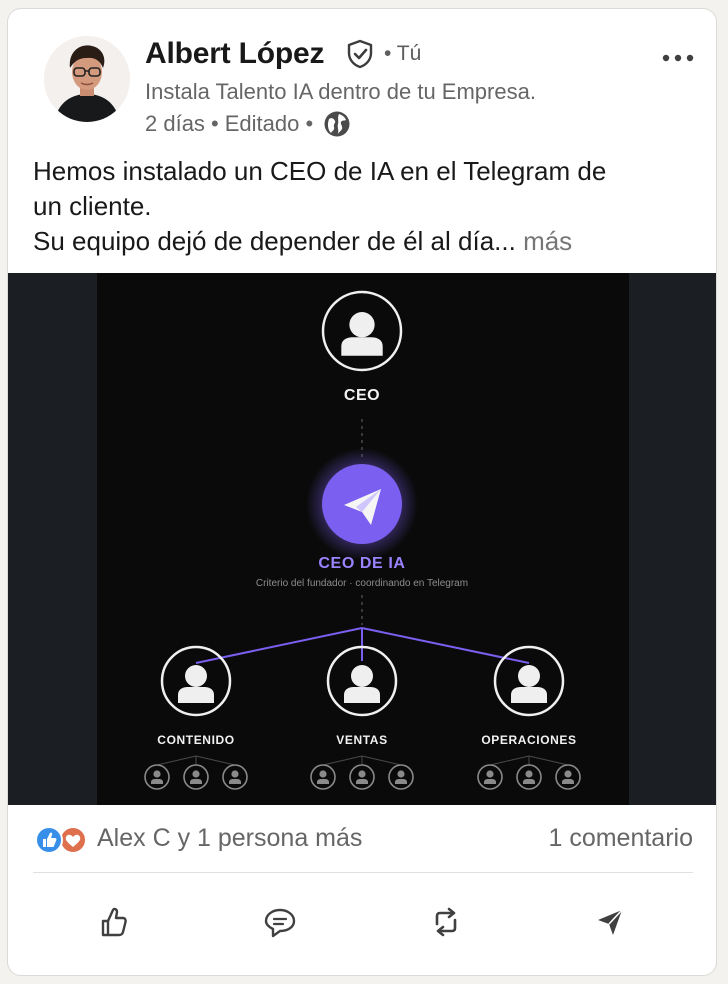  Describe the element at coordinates (195, 740) in the screenshot. I see `team-label-contenido: CONTENIDO` at that location.